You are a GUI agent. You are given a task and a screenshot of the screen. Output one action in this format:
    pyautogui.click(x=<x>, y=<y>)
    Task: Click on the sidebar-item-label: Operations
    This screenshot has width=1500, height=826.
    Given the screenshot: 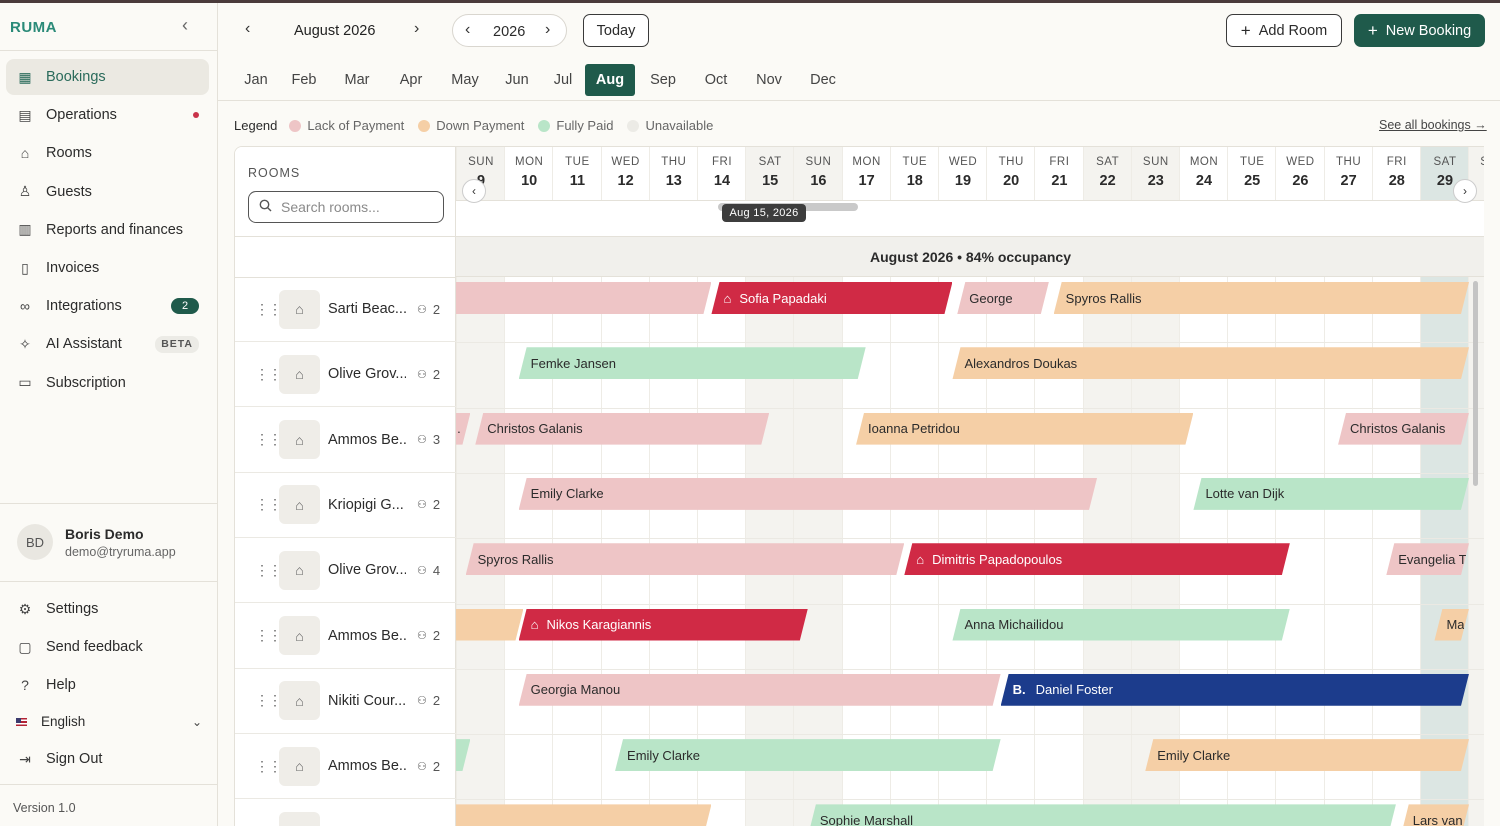 What is the action you would take?
    pyautogui.click(x=81, y=115)
    